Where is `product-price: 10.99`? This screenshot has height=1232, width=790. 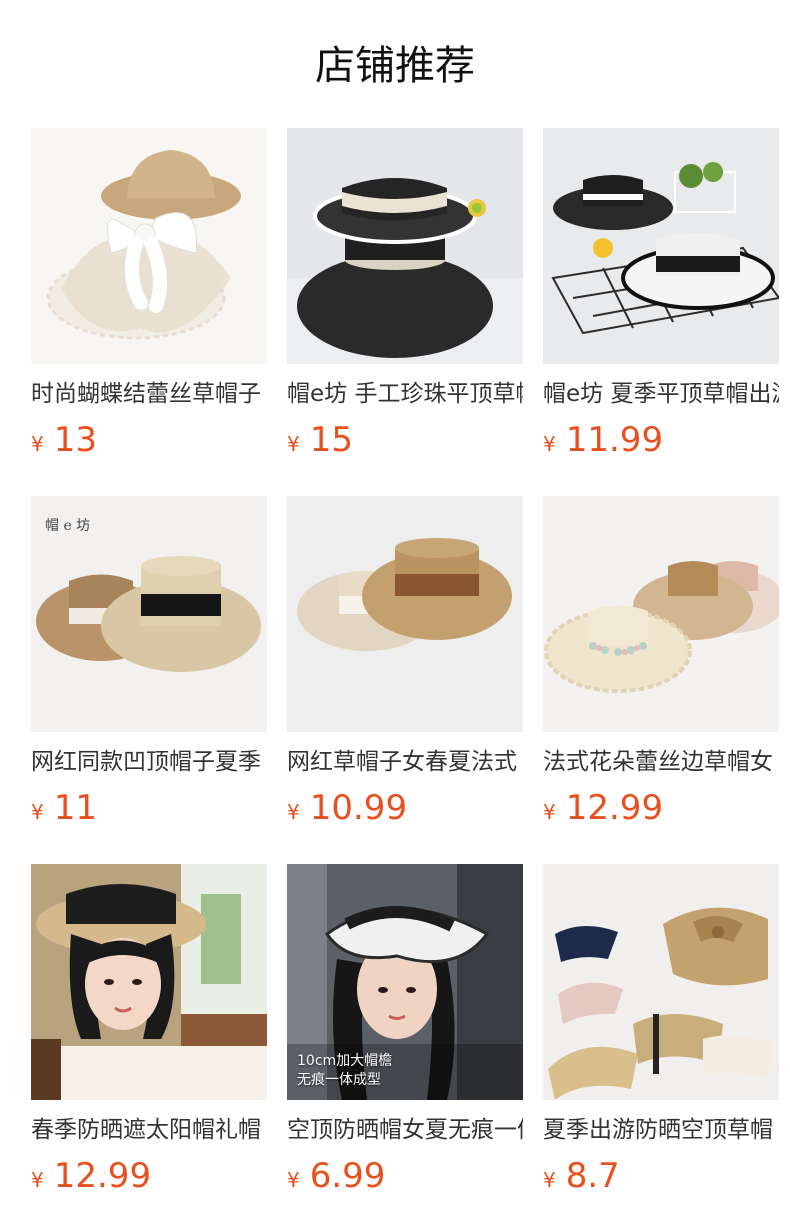
product-price: 10.99 is located at coordinates (358, 808).